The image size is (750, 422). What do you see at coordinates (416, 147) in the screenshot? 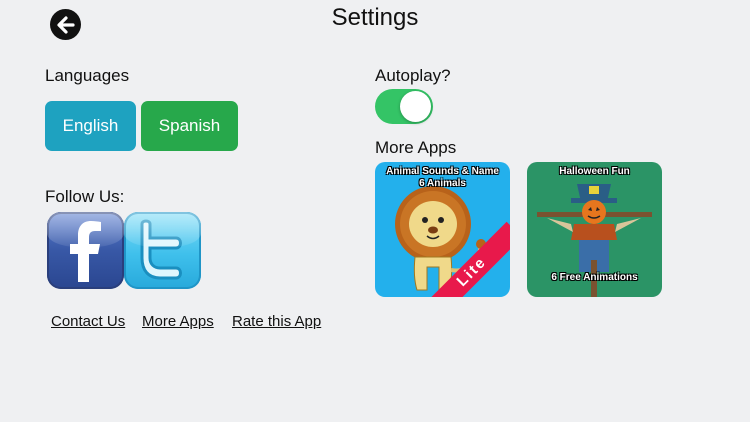
I see `more-apps-label: More Apps` at bounding box center [416, 147].